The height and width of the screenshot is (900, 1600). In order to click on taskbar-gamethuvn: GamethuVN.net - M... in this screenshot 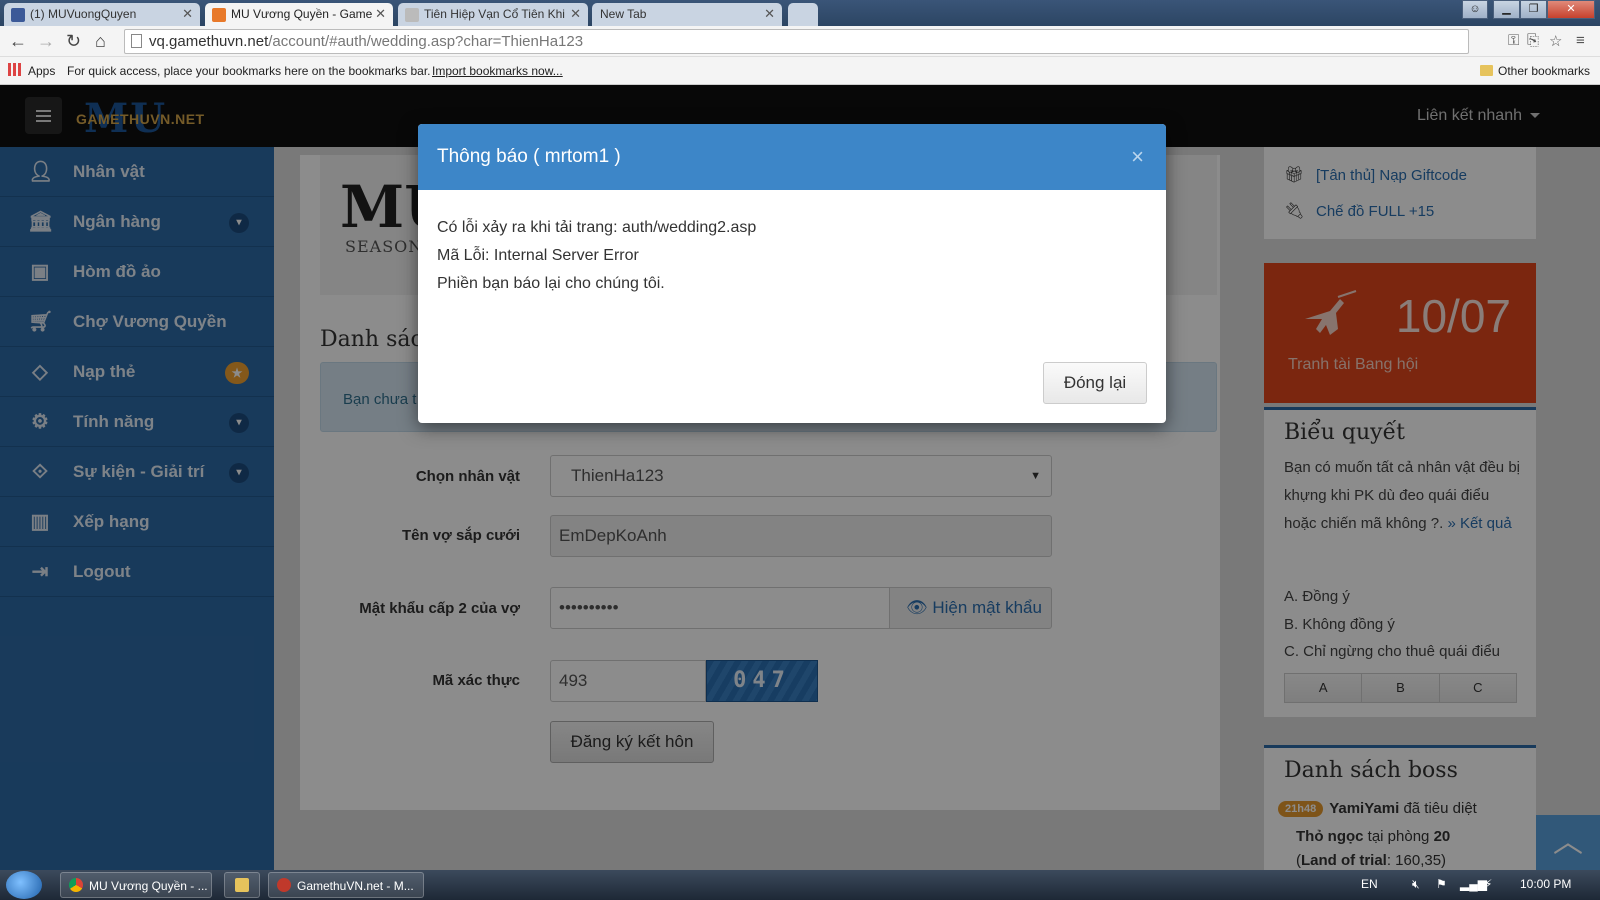, I will do `click(346, 885)`.